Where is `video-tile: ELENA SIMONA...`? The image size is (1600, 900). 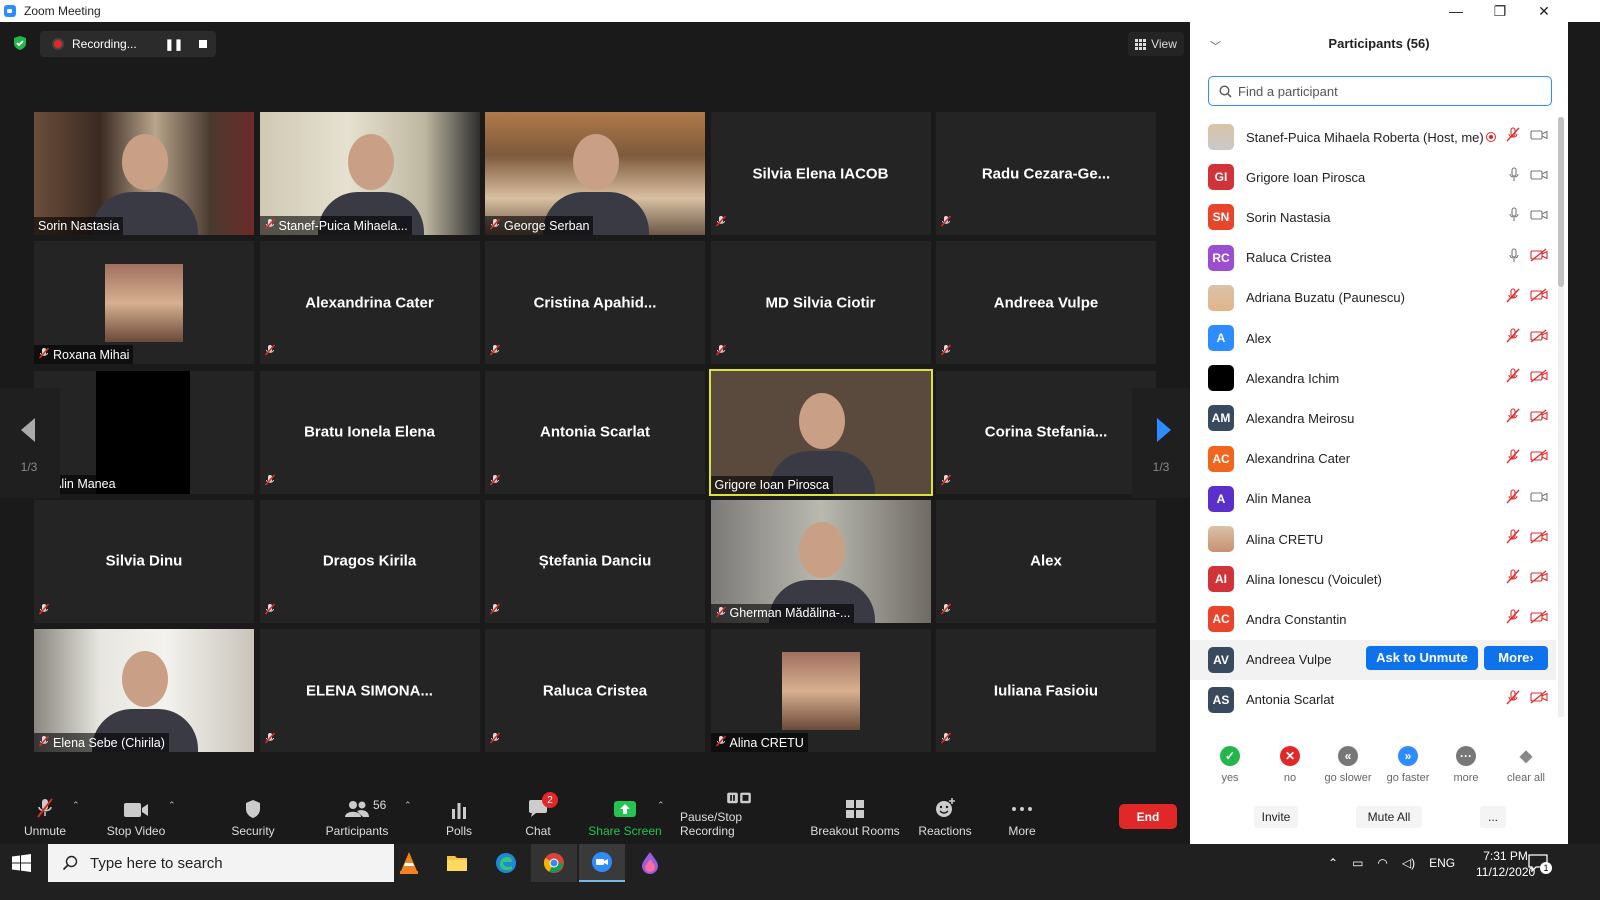
video-tile: ELENA SIMONA... is located at coordinates (369, 691).